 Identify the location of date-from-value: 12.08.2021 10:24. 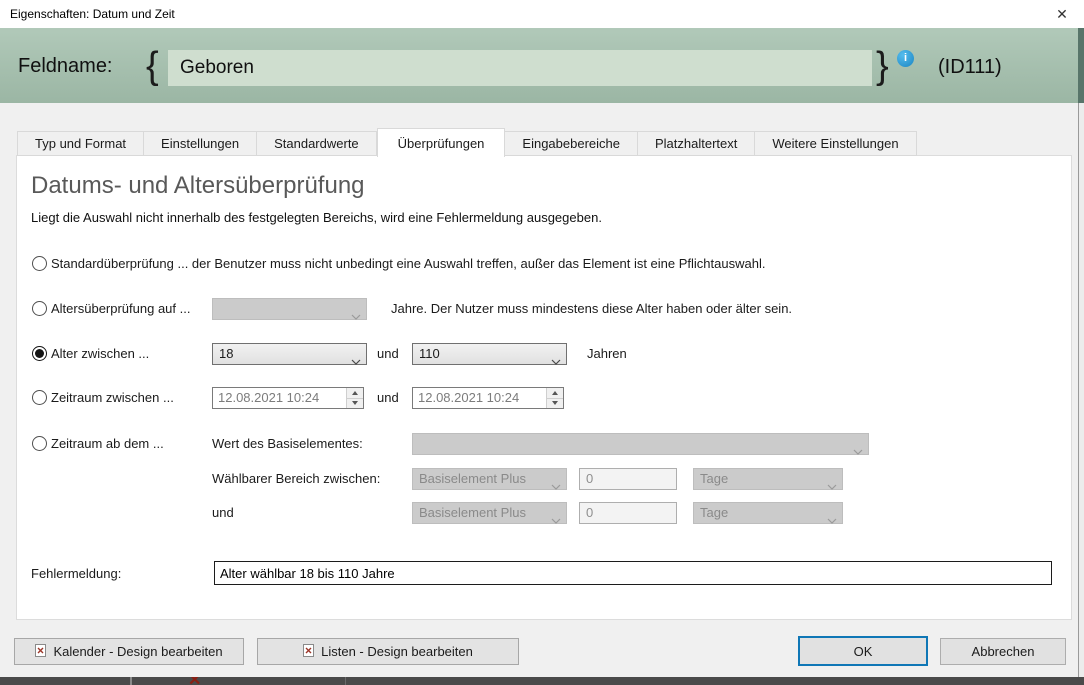
(269, 397).